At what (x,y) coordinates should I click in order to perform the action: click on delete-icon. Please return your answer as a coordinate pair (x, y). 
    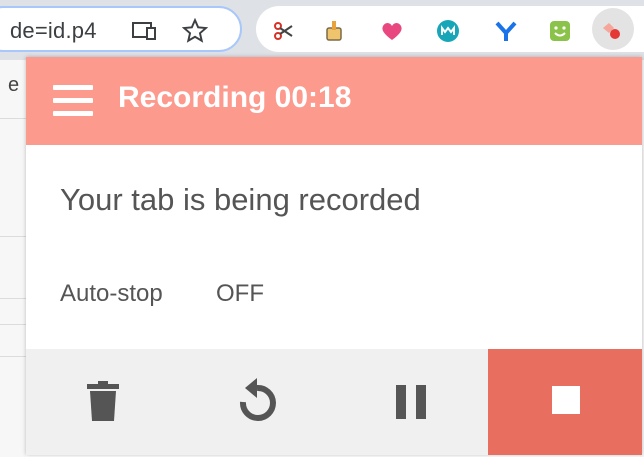
    Looking at the image, I should click on (103, 401).